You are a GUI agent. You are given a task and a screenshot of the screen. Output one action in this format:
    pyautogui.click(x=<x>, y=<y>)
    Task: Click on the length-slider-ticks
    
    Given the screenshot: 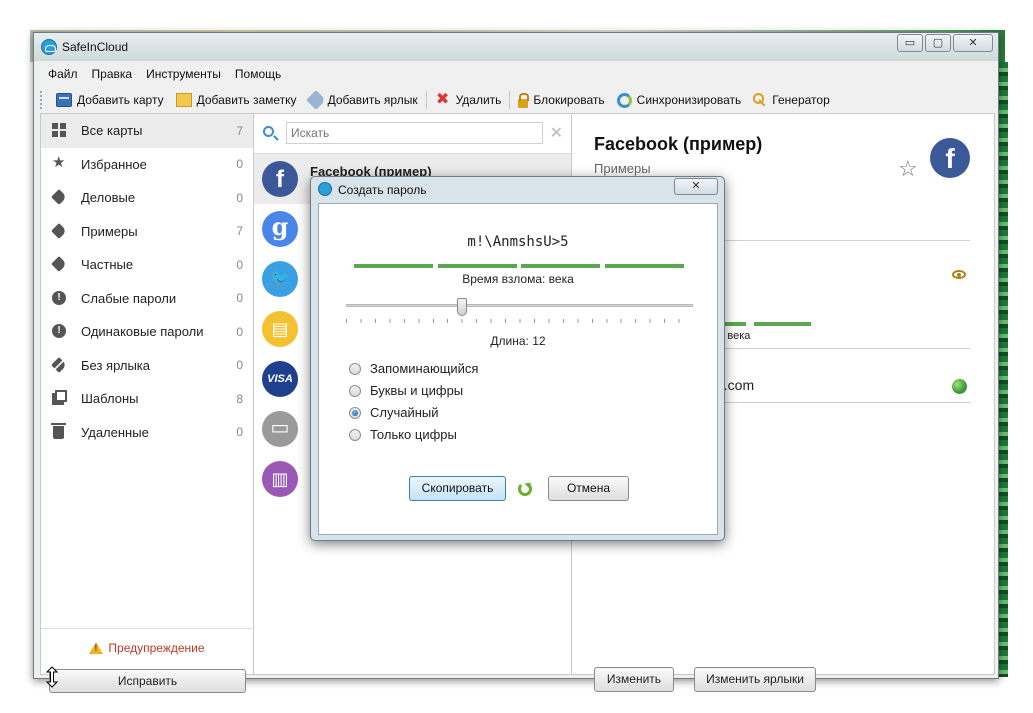 What is the action you would take?
    pyautogui.click(x=519, y=321)
    